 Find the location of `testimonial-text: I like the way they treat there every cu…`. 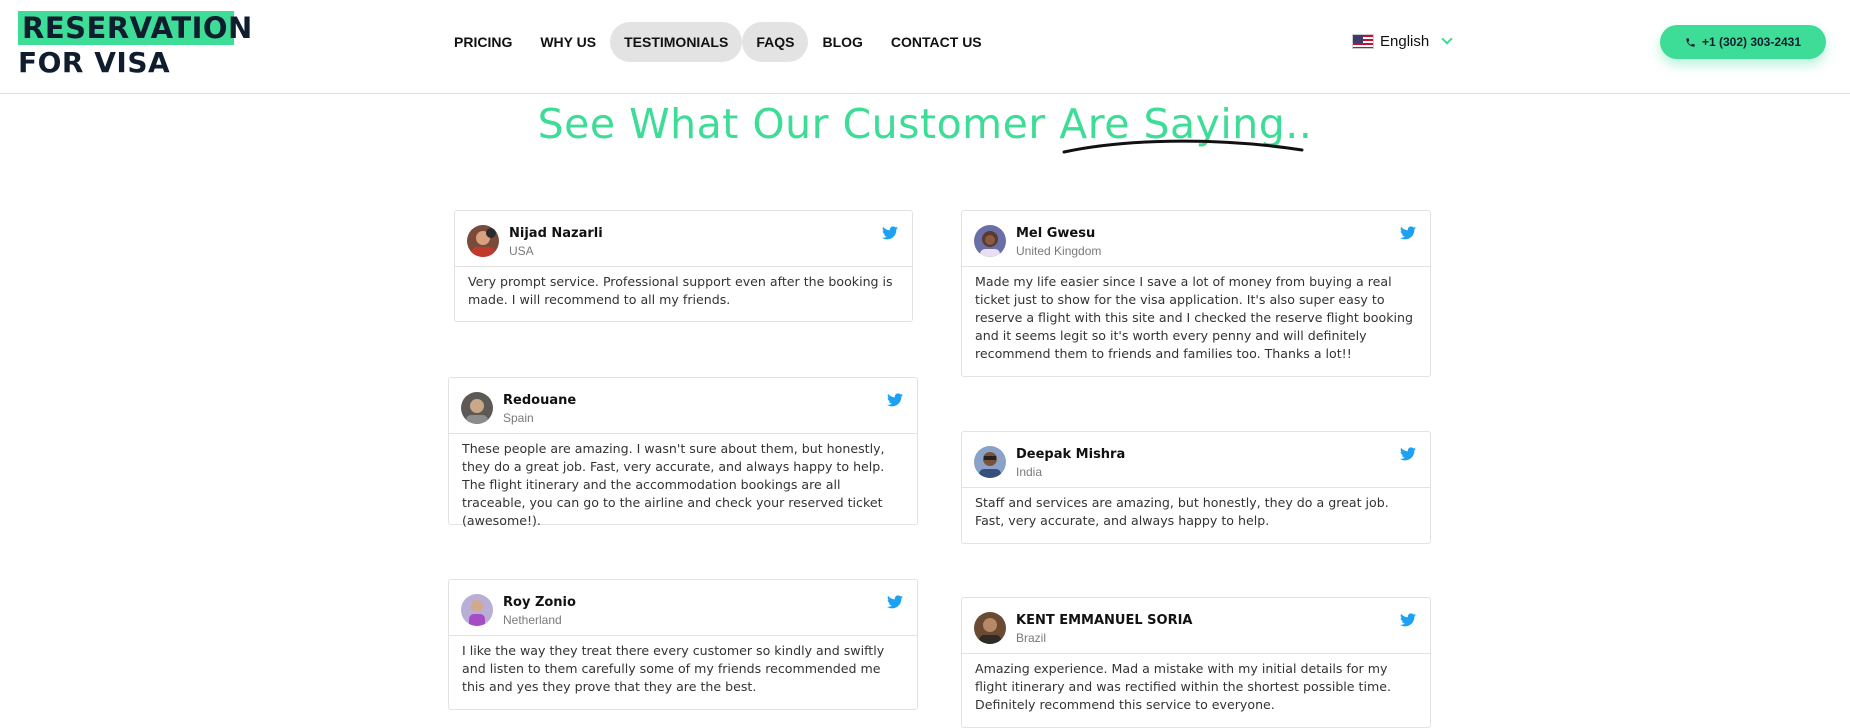

testimonial-text: I like the way they treat there every cu… is located at coordinates (673, 668).